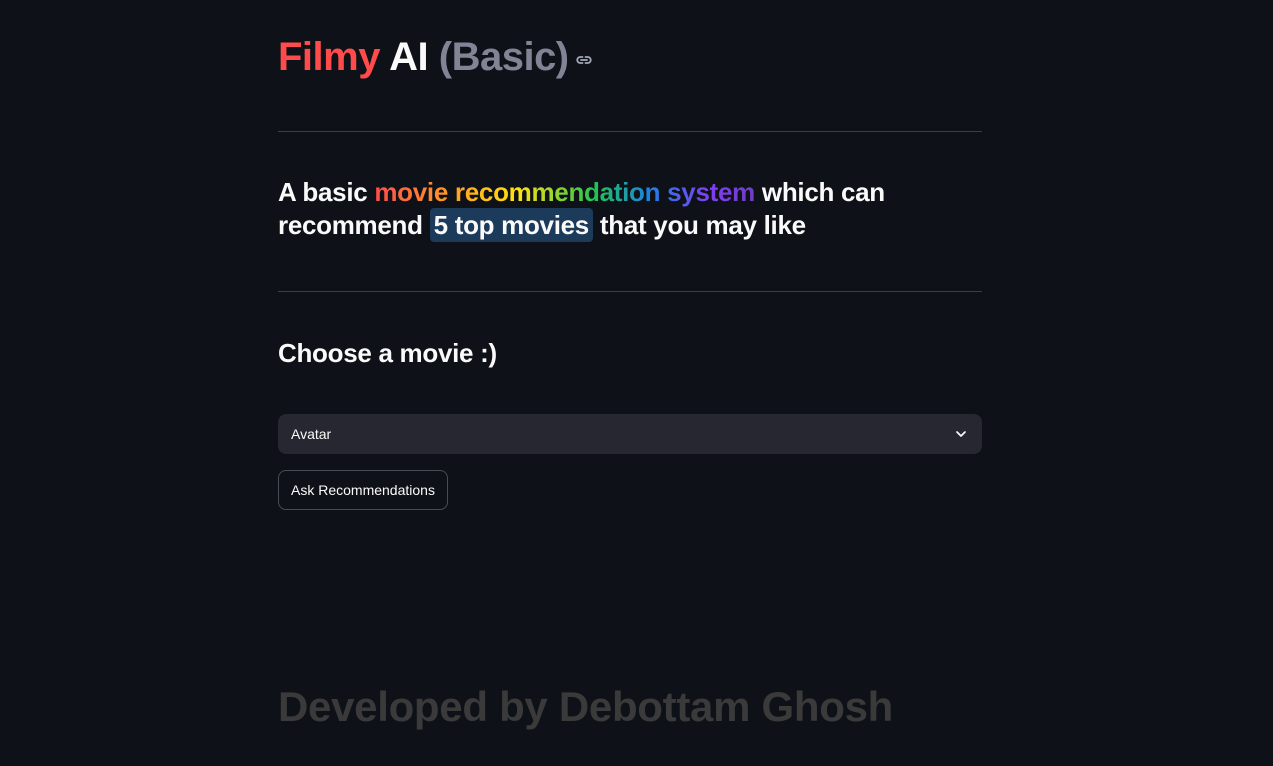 The width and height of the screenshot is (1273, 766). I want to click on divider-middle, so click(630, 291).